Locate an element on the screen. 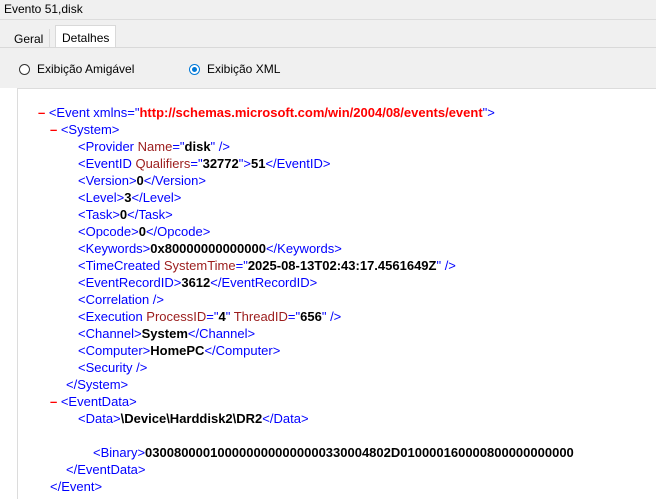 The width and height of the screenshot is (656, 499). xml-eventdata-open-line: – <EventData> is located at coordinates (93, 401).